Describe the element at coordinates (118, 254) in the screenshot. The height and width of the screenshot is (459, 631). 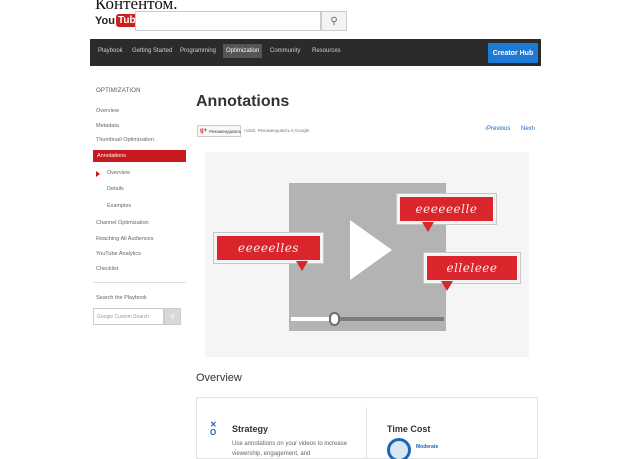
I see `sidebar-item-analytics: YouTube Analytics` at that location.